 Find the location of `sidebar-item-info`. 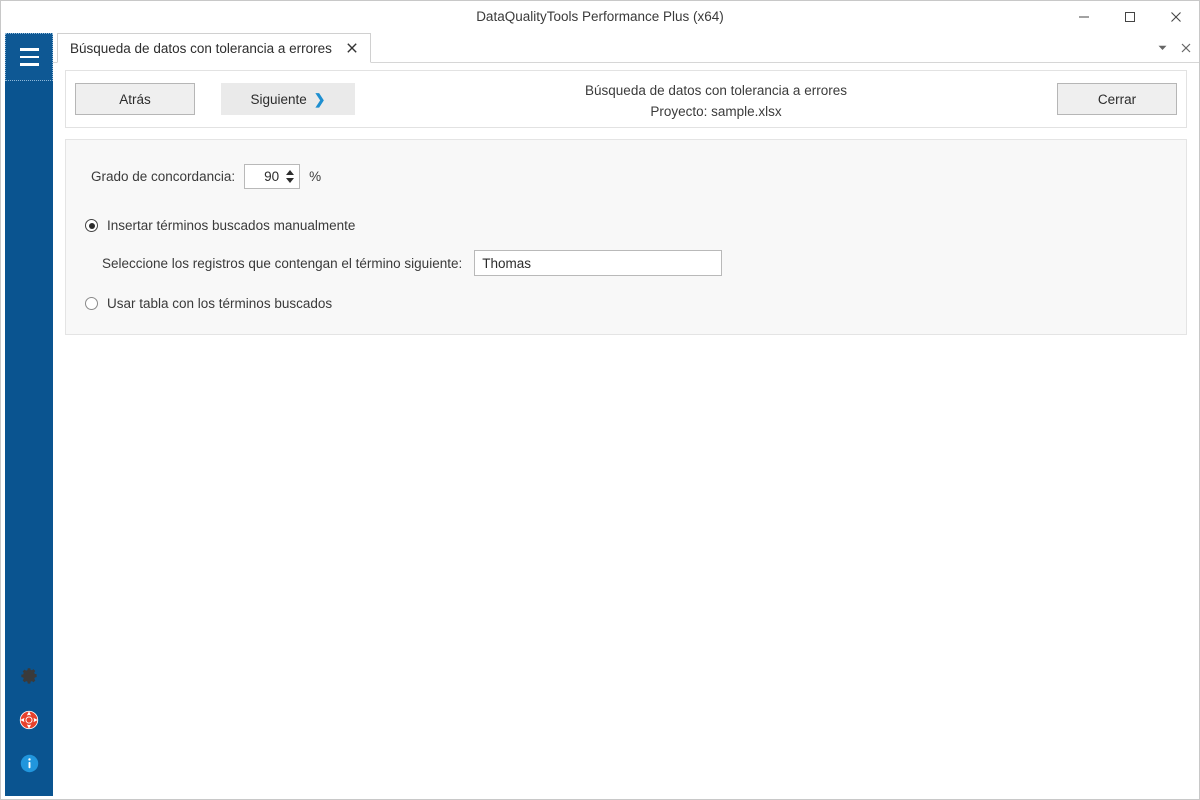

sidebar-item-info is located at coordinates (29, 766).